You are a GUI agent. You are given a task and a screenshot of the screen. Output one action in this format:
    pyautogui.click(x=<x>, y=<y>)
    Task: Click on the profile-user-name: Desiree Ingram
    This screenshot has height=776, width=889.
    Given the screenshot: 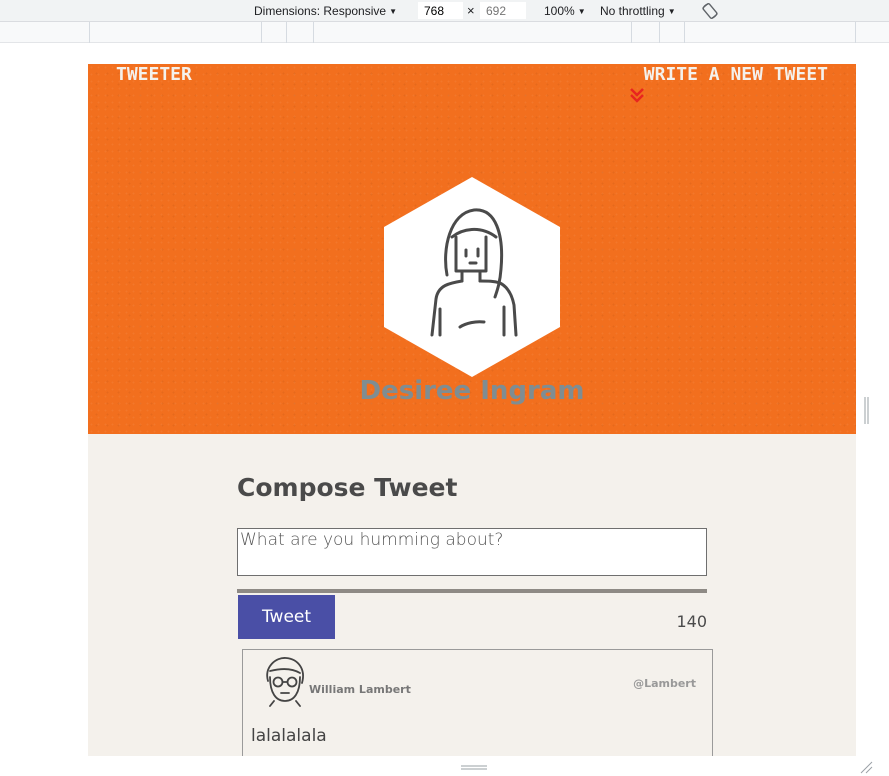 What is the action you would take?
    pyautogui.click(x=472, y=391)
    